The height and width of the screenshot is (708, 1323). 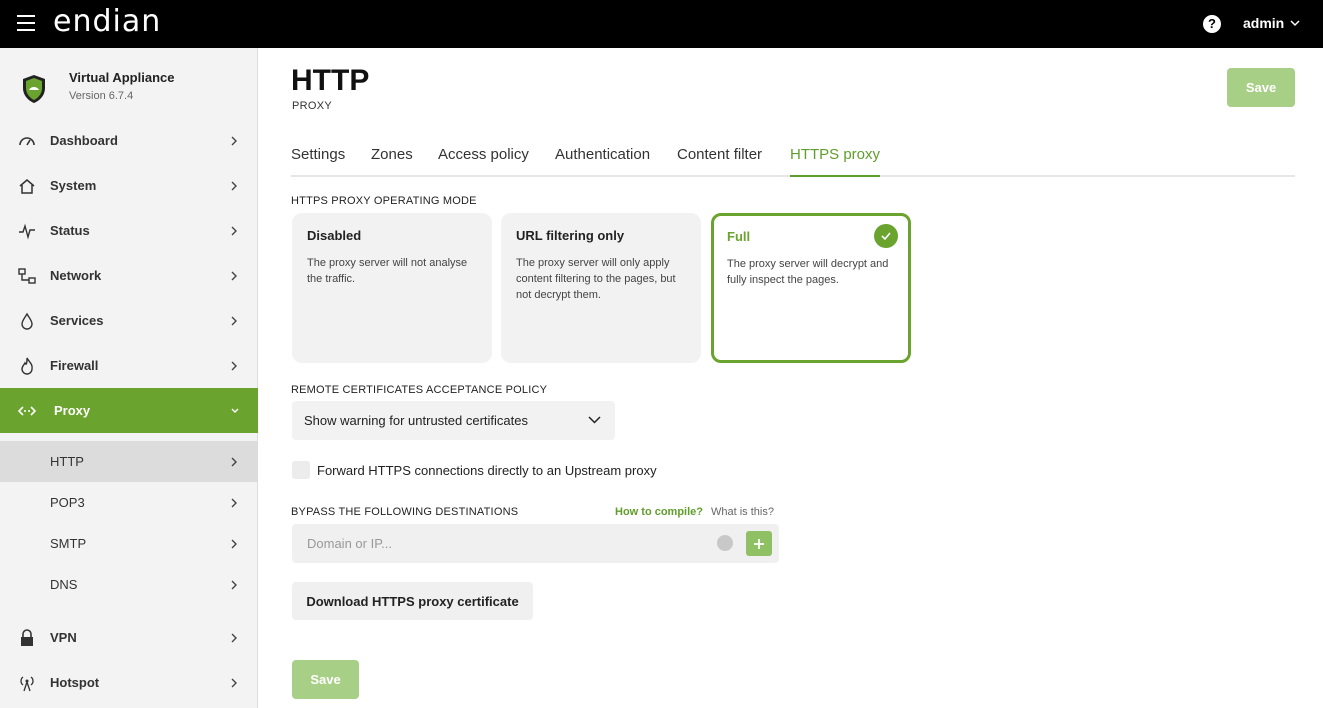 I want to click on certificates-policy-select: Show warning for untrusted certificates, so click(x=453, y=420).